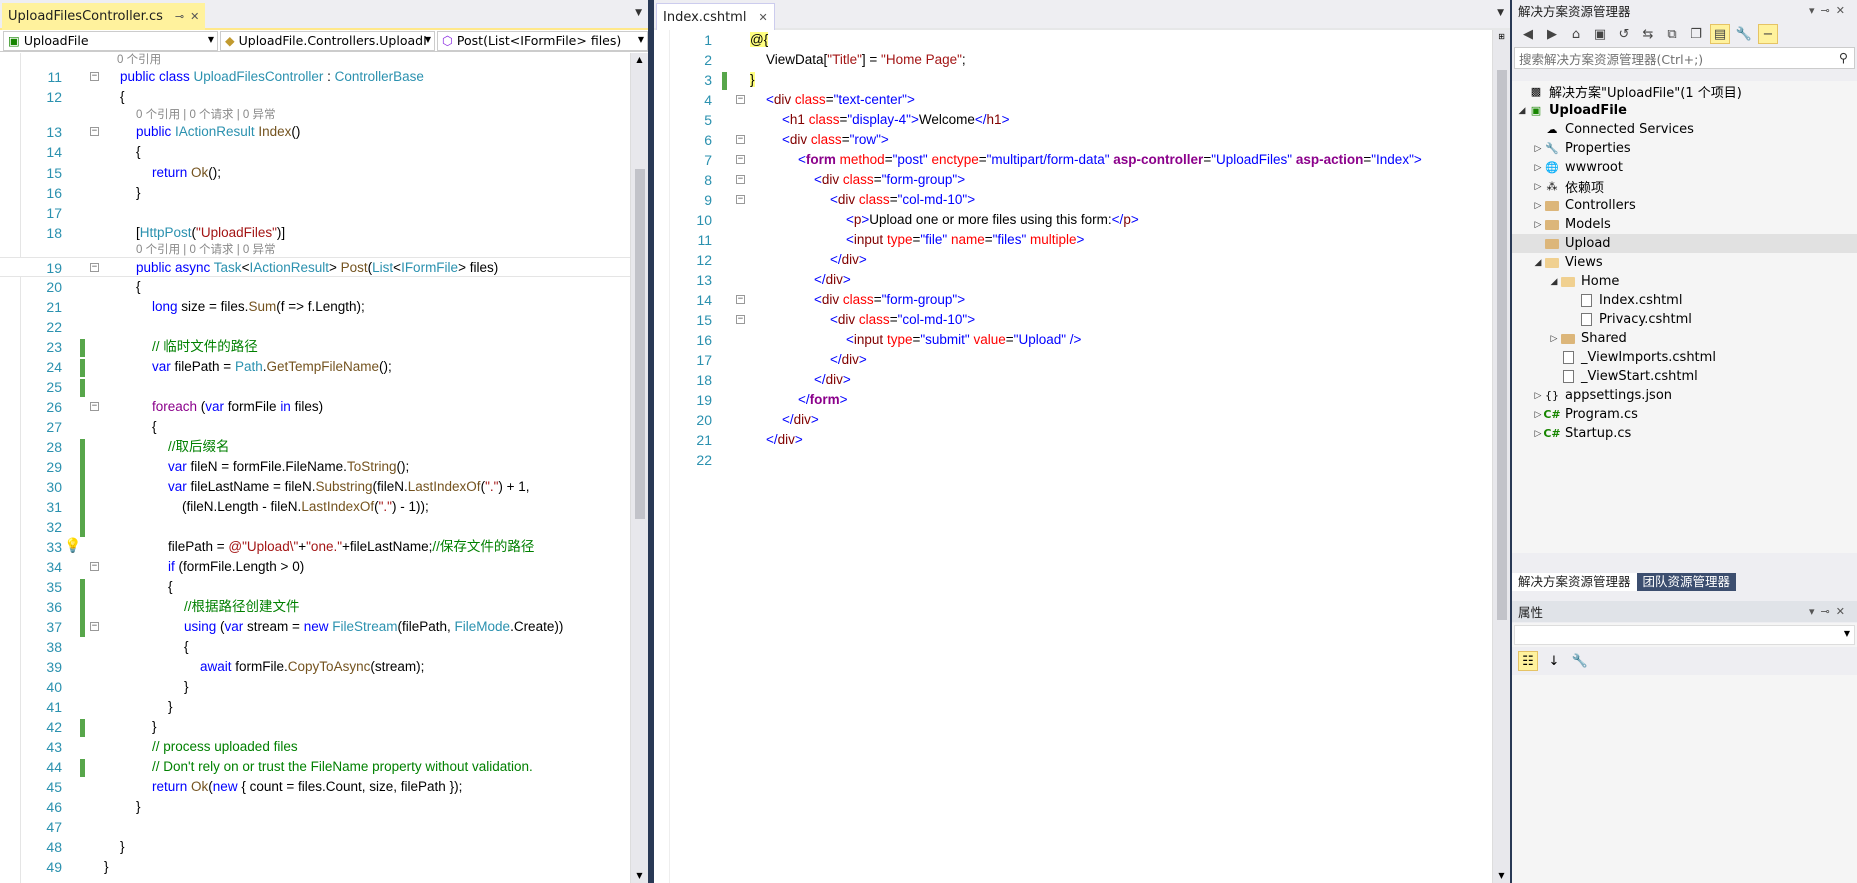 This screenshot has height=883, width=1857. Describe the element at coordinates (1684, 148) in the screenshot. I see `tree-item-properties: ▷ 🔧 Properties` at that location.